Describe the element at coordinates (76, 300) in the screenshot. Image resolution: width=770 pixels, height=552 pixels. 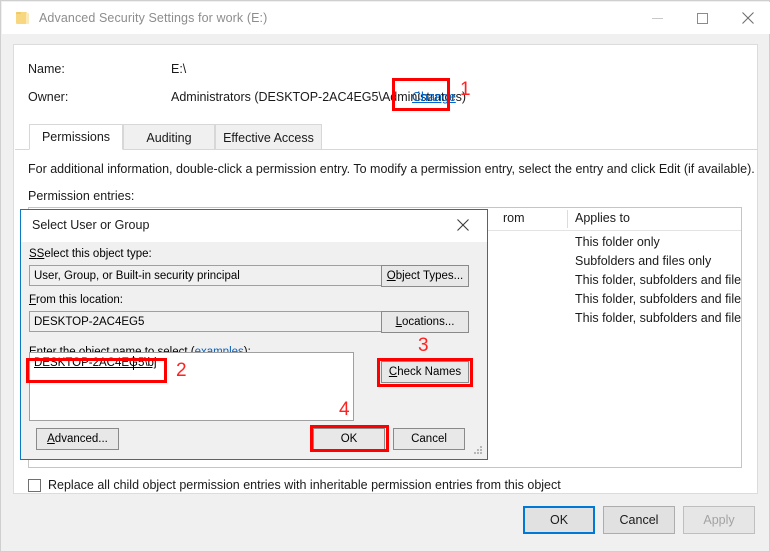
I see `from-location-label: From this location:` at that location.